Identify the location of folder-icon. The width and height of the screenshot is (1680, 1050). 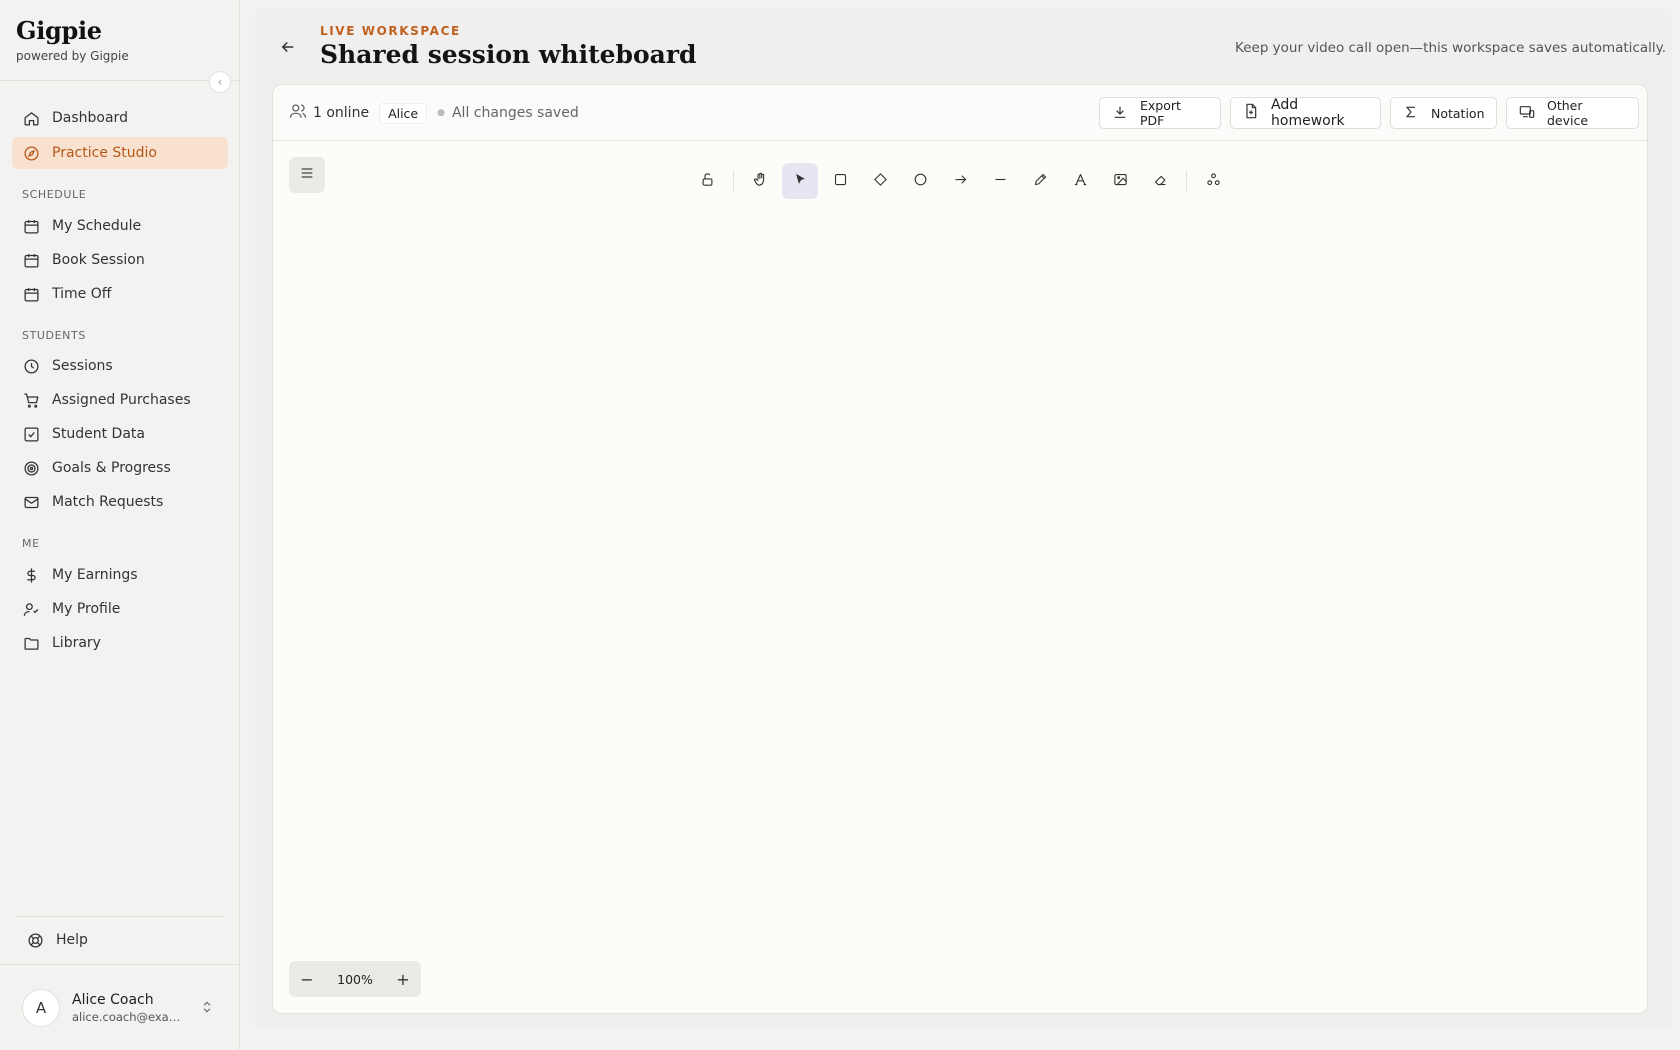
(31, 643).